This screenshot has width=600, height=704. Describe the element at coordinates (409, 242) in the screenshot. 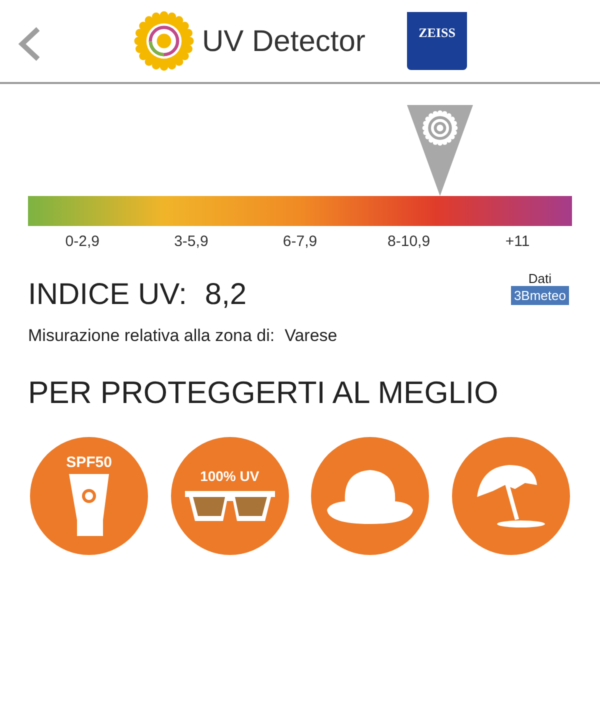

I see `scale-label: 8-10,9` at that location.